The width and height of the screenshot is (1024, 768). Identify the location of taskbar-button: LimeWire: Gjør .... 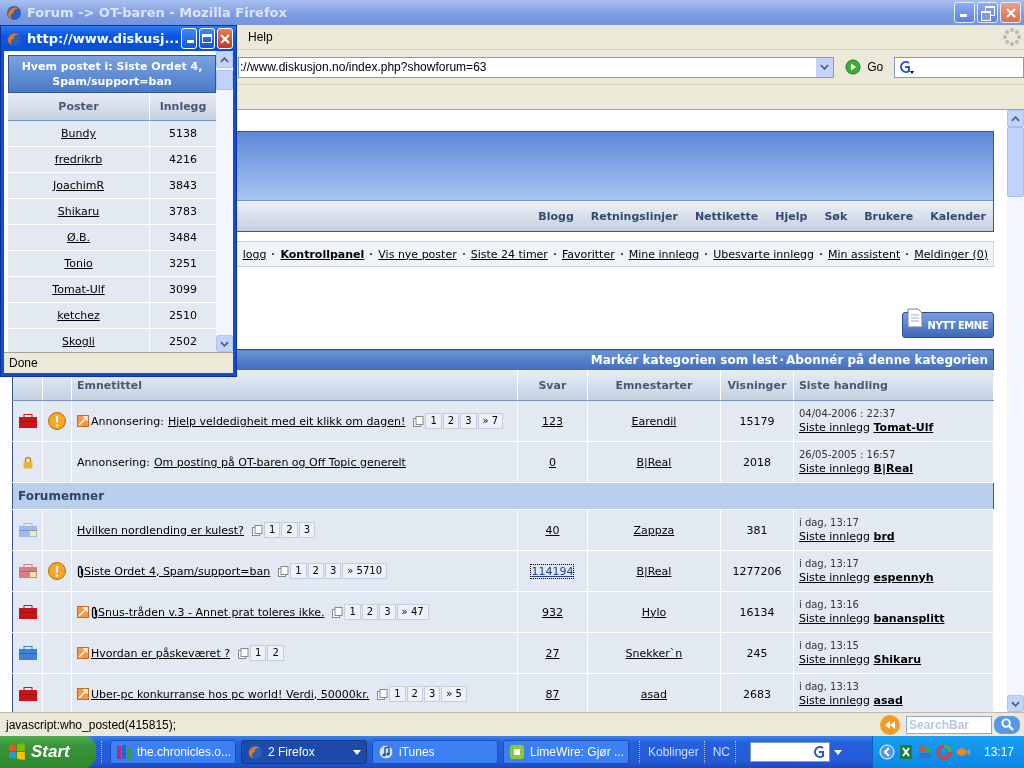
(566, 752).